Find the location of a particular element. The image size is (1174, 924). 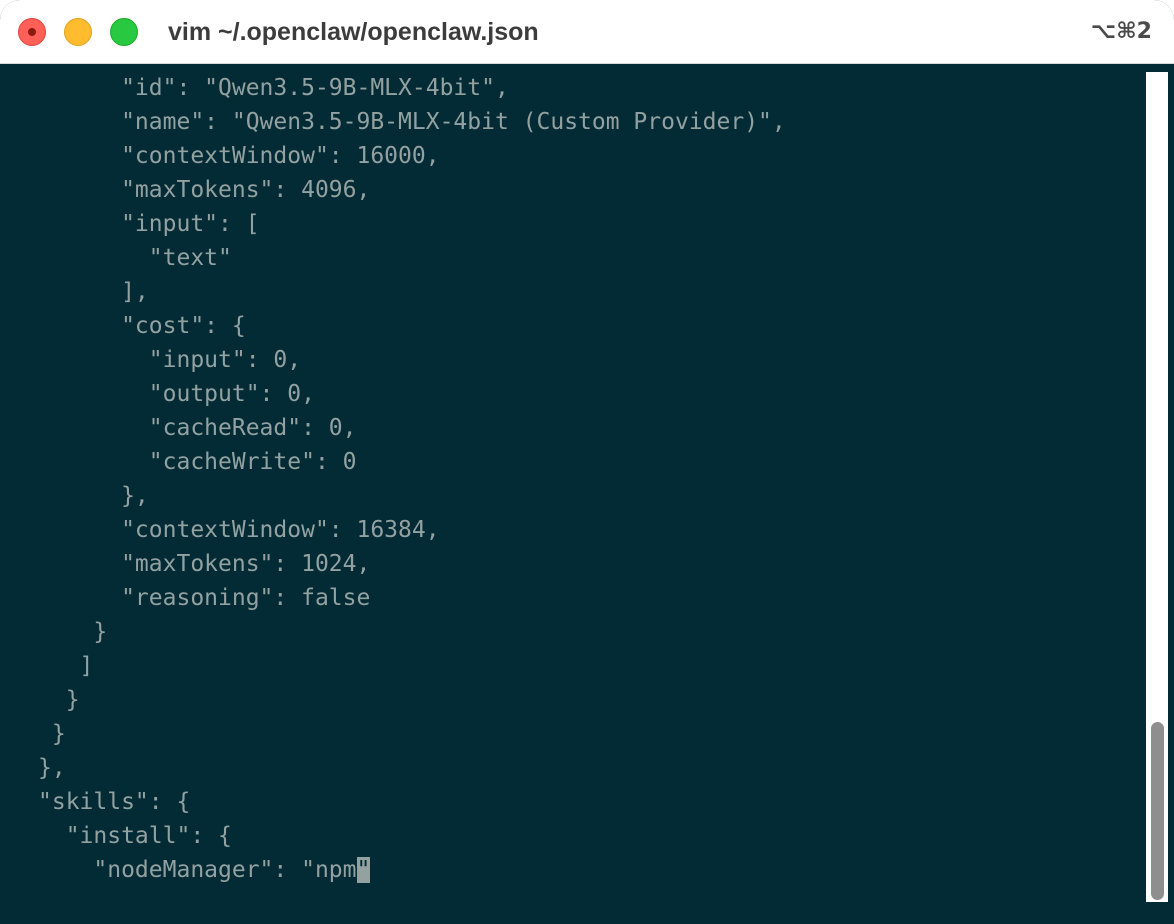

code-line: "cacheRead": 0, is located at coordinates (197, 428).